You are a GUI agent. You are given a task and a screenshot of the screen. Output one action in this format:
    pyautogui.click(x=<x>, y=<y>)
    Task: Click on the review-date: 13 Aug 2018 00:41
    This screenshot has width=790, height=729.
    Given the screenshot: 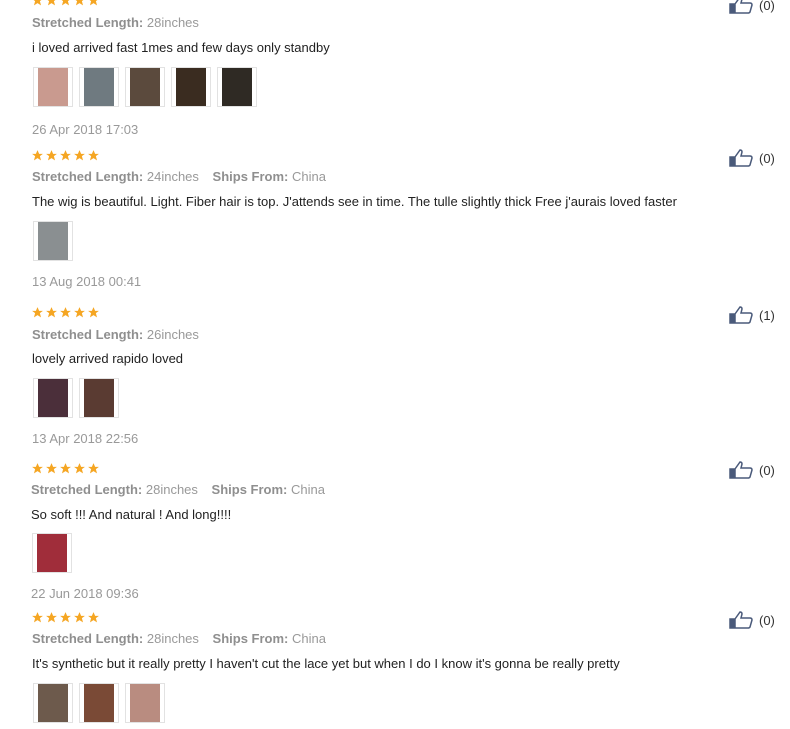 What is the action you would take?
    pyautogui.click(x=87, y=281)
    